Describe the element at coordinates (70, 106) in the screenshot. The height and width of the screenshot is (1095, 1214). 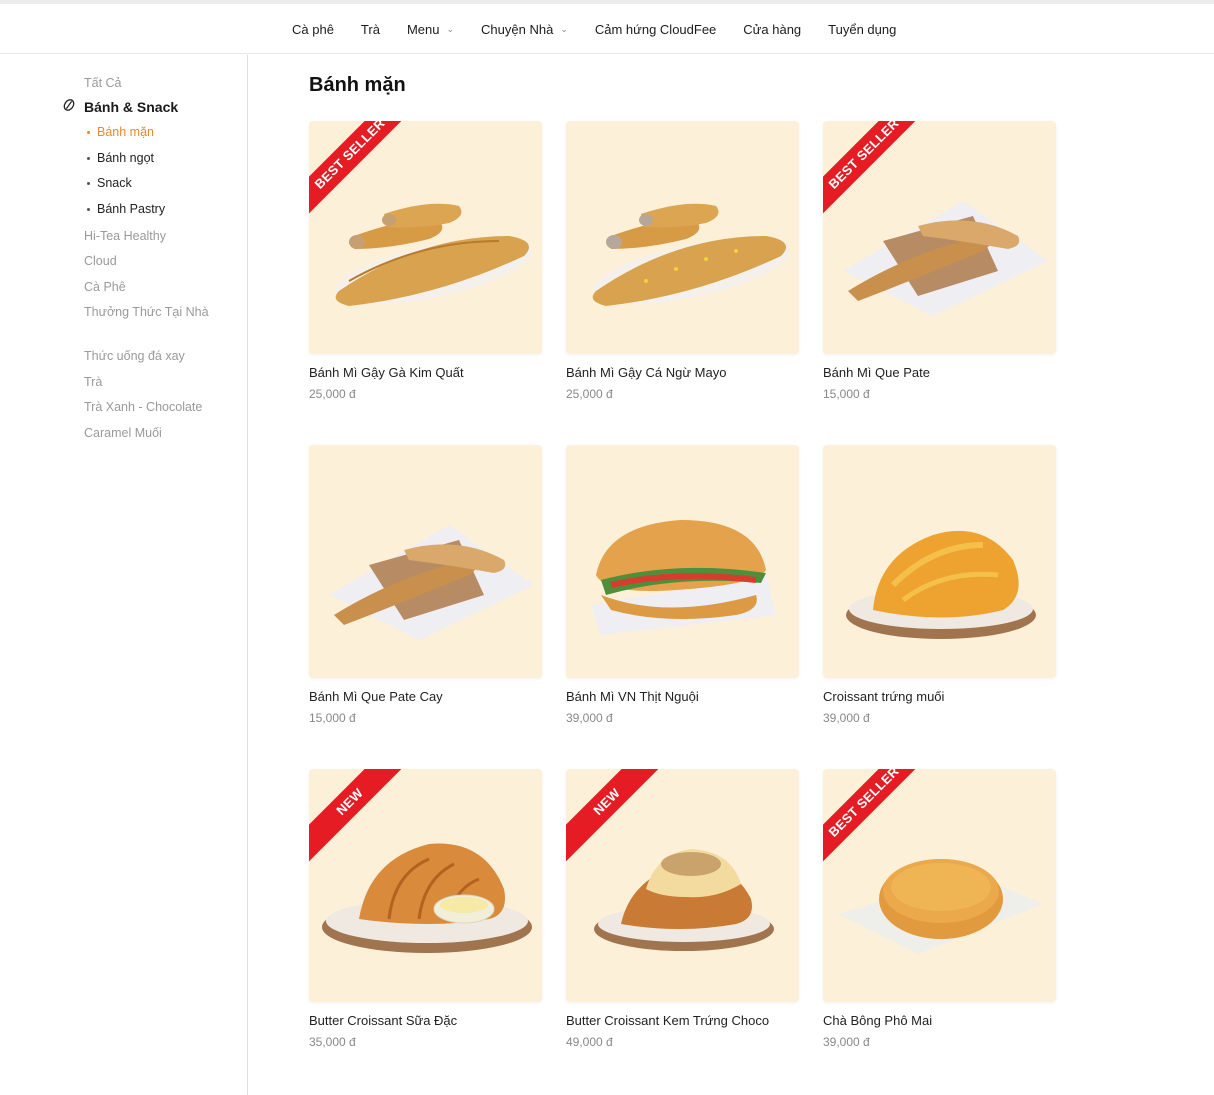
I see `coffee-bean-icon` at that location.